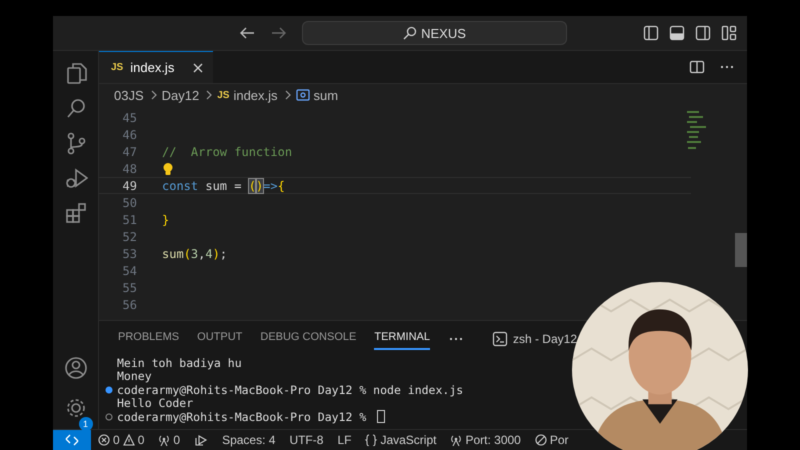  What do you see at coordinates (129, 95) in the screenshot?
I see `breadcrumb-item: 03JS` at bounding box center [129, 95].